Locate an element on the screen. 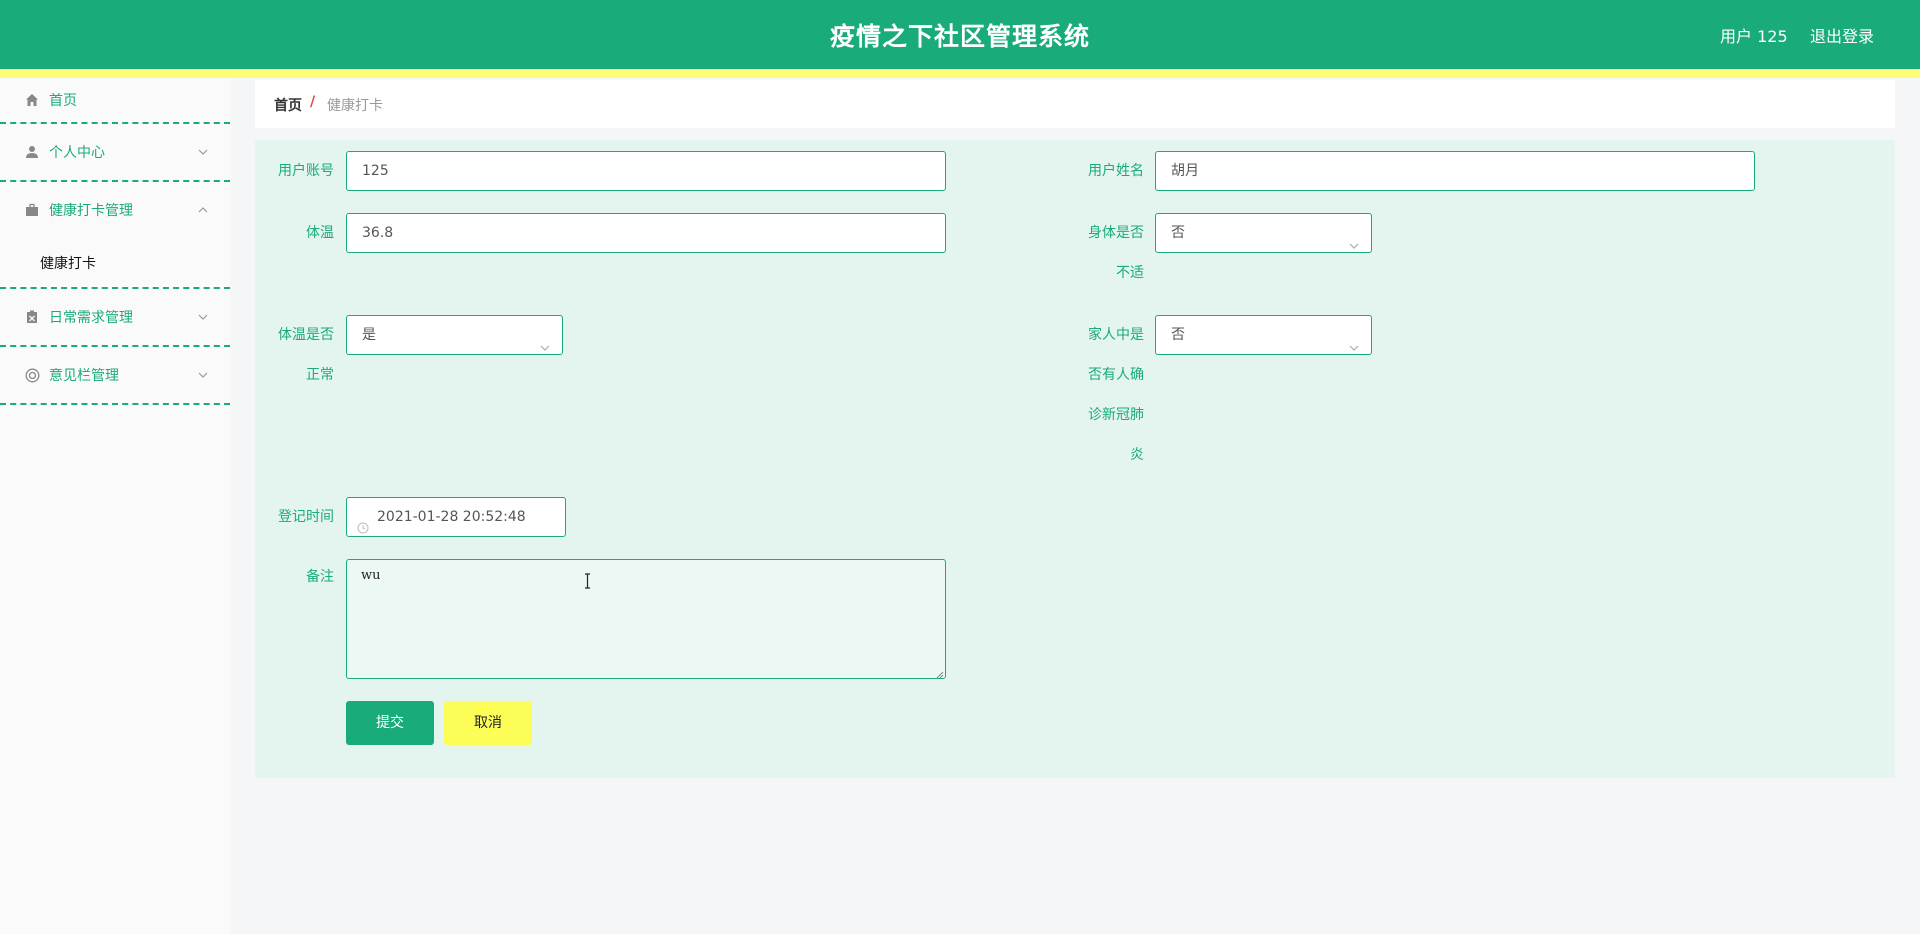 This screenshot has height=934, width=1920. temperature-label: 体温 is located at coordinates (320, 233).